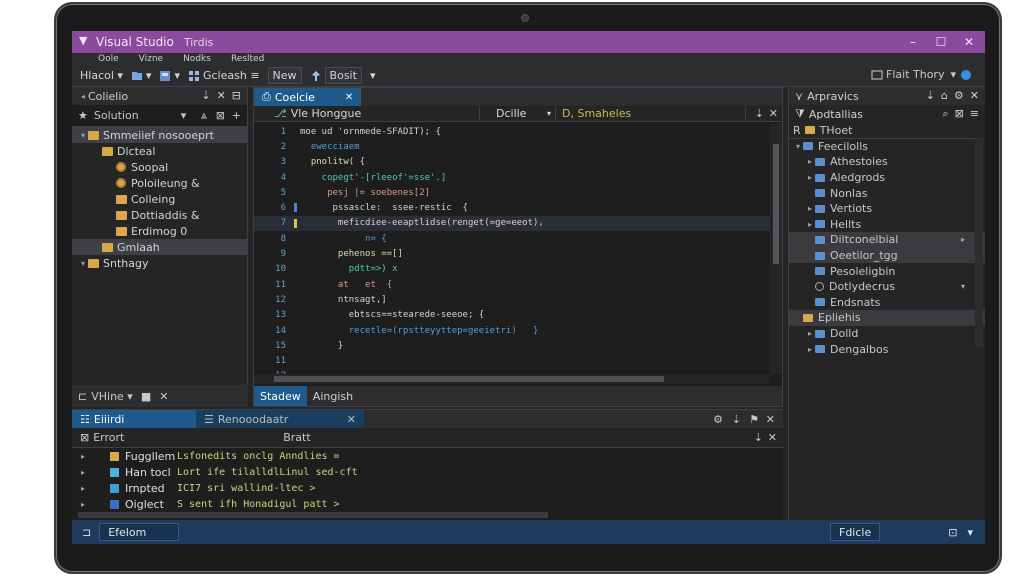 The image size is (1024, 576). I want to click on more-icon: ⊟, so click(236, 95).